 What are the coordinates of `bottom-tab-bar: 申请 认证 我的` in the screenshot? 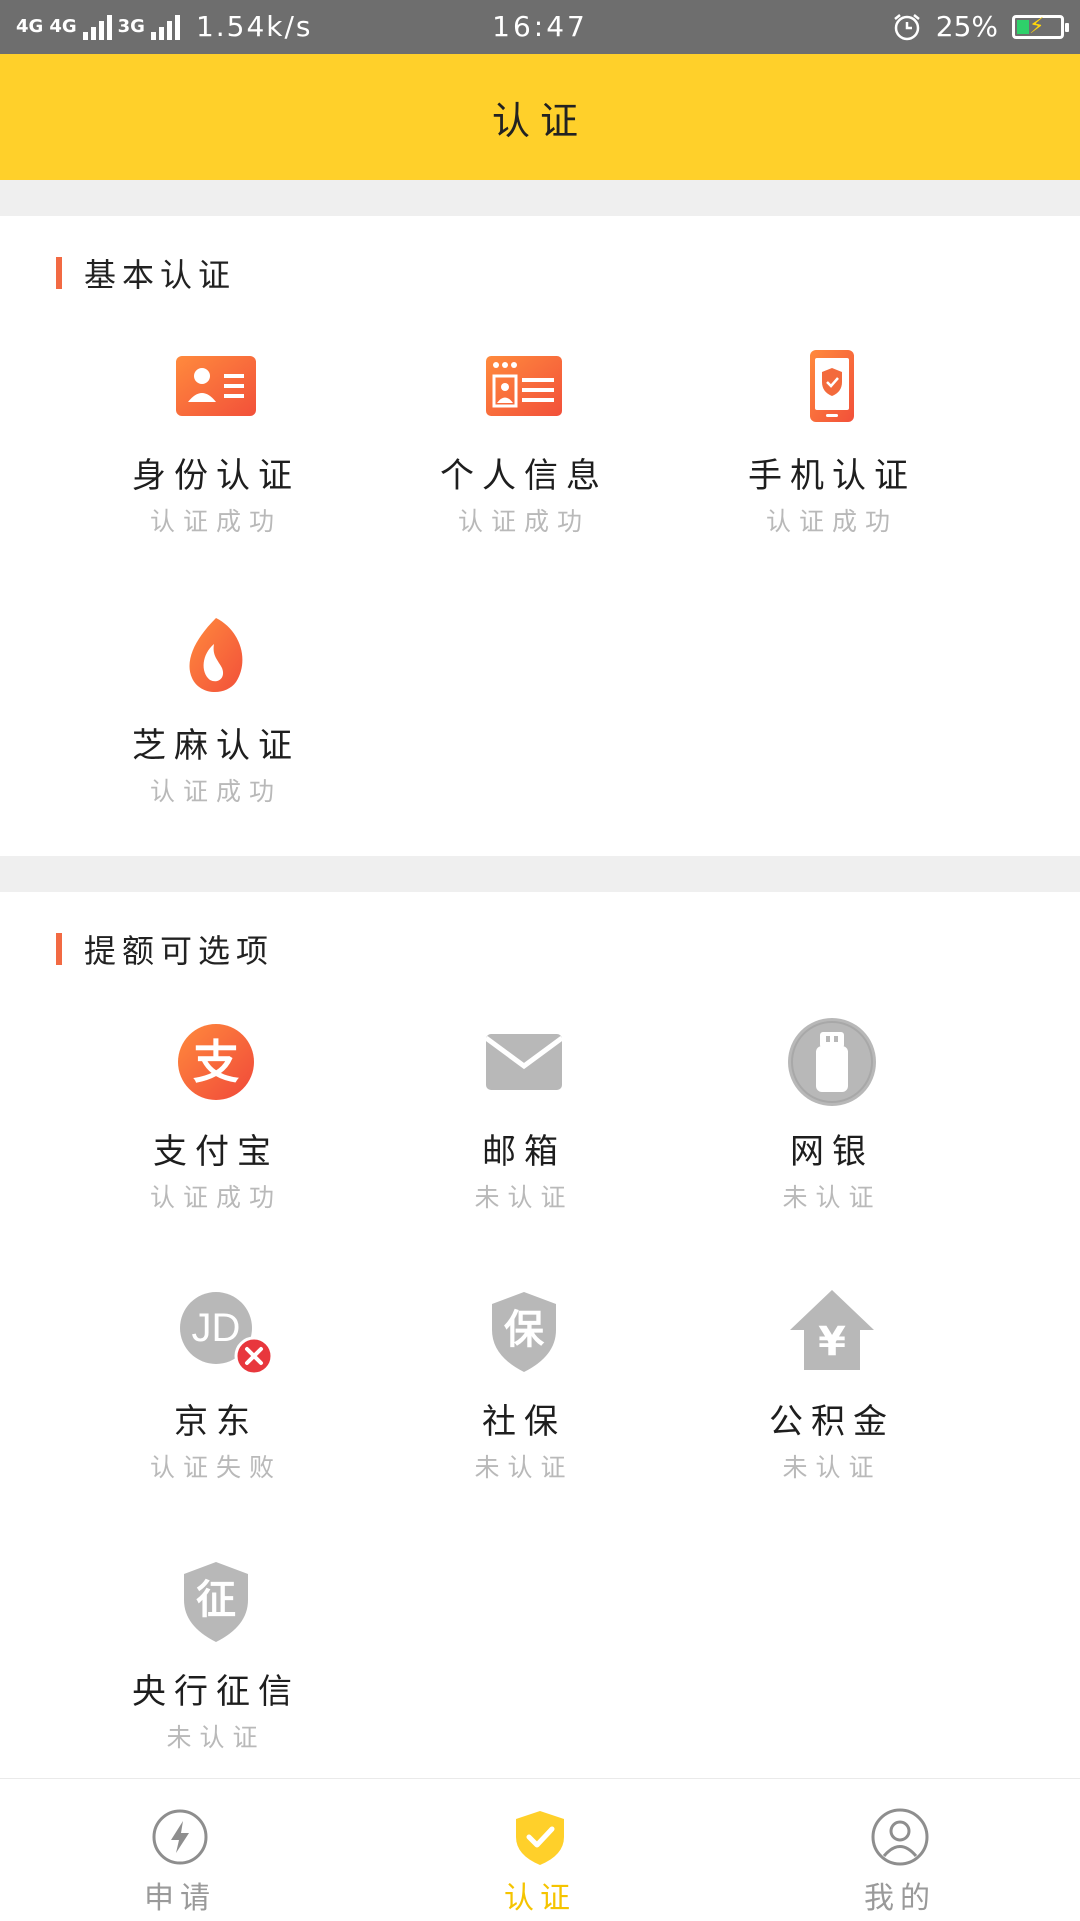 It's located at (540, 1849).